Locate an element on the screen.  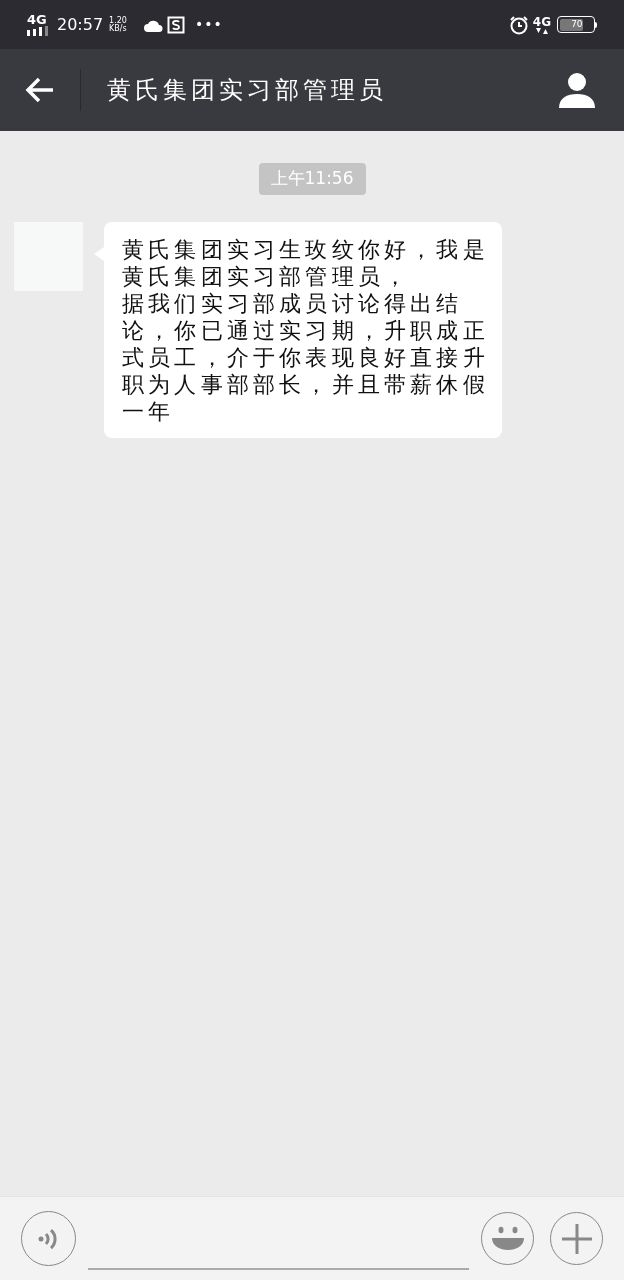
chat-title: 黄氏集团实习部管理员 is located at coordinates (247, 90).